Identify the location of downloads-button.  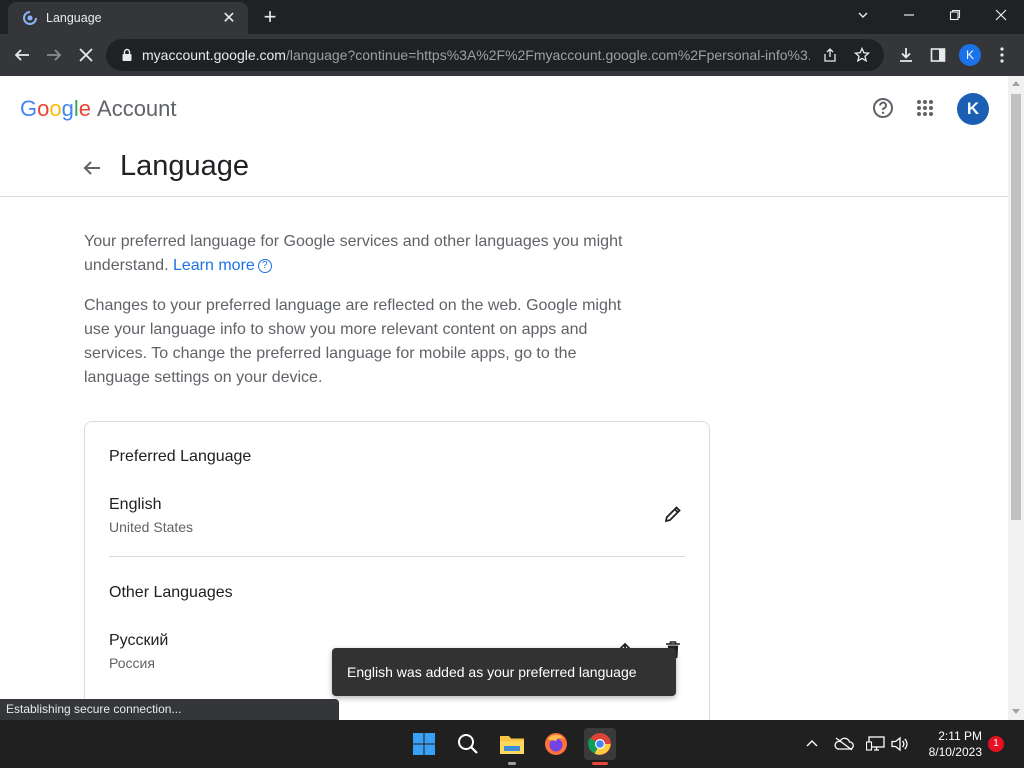
(906, 55).